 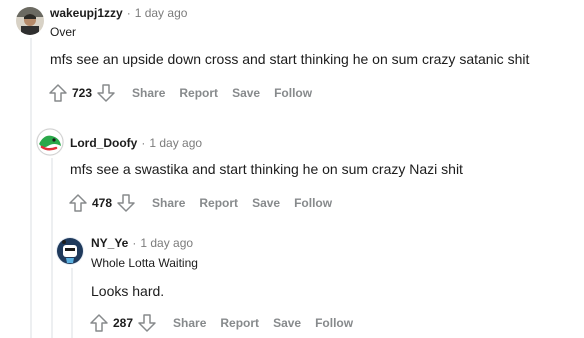 What do you see at coordinates (63, 32) in the screenshot?
I see `user-flair: Over` at bounding box center [63, 32].